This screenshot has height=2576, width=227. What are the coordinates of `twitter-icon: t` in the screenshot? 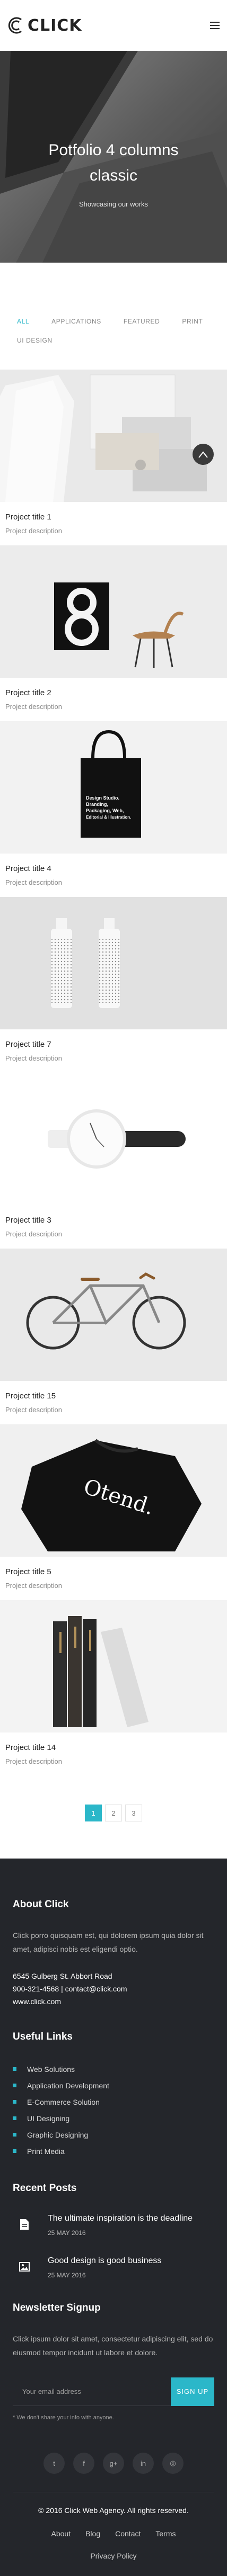 It's located at (54, 2463).